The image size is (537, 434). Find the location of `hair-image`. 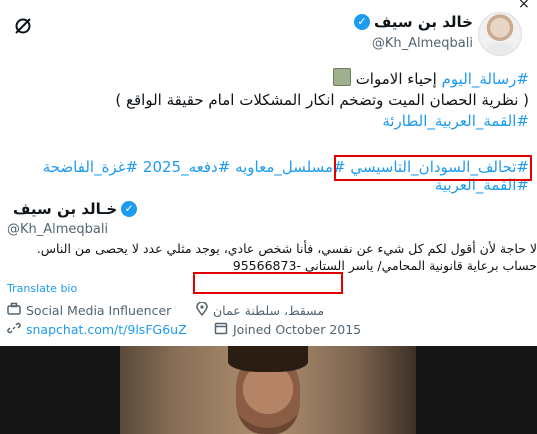

hair-image is located at coordinates (268, 359).